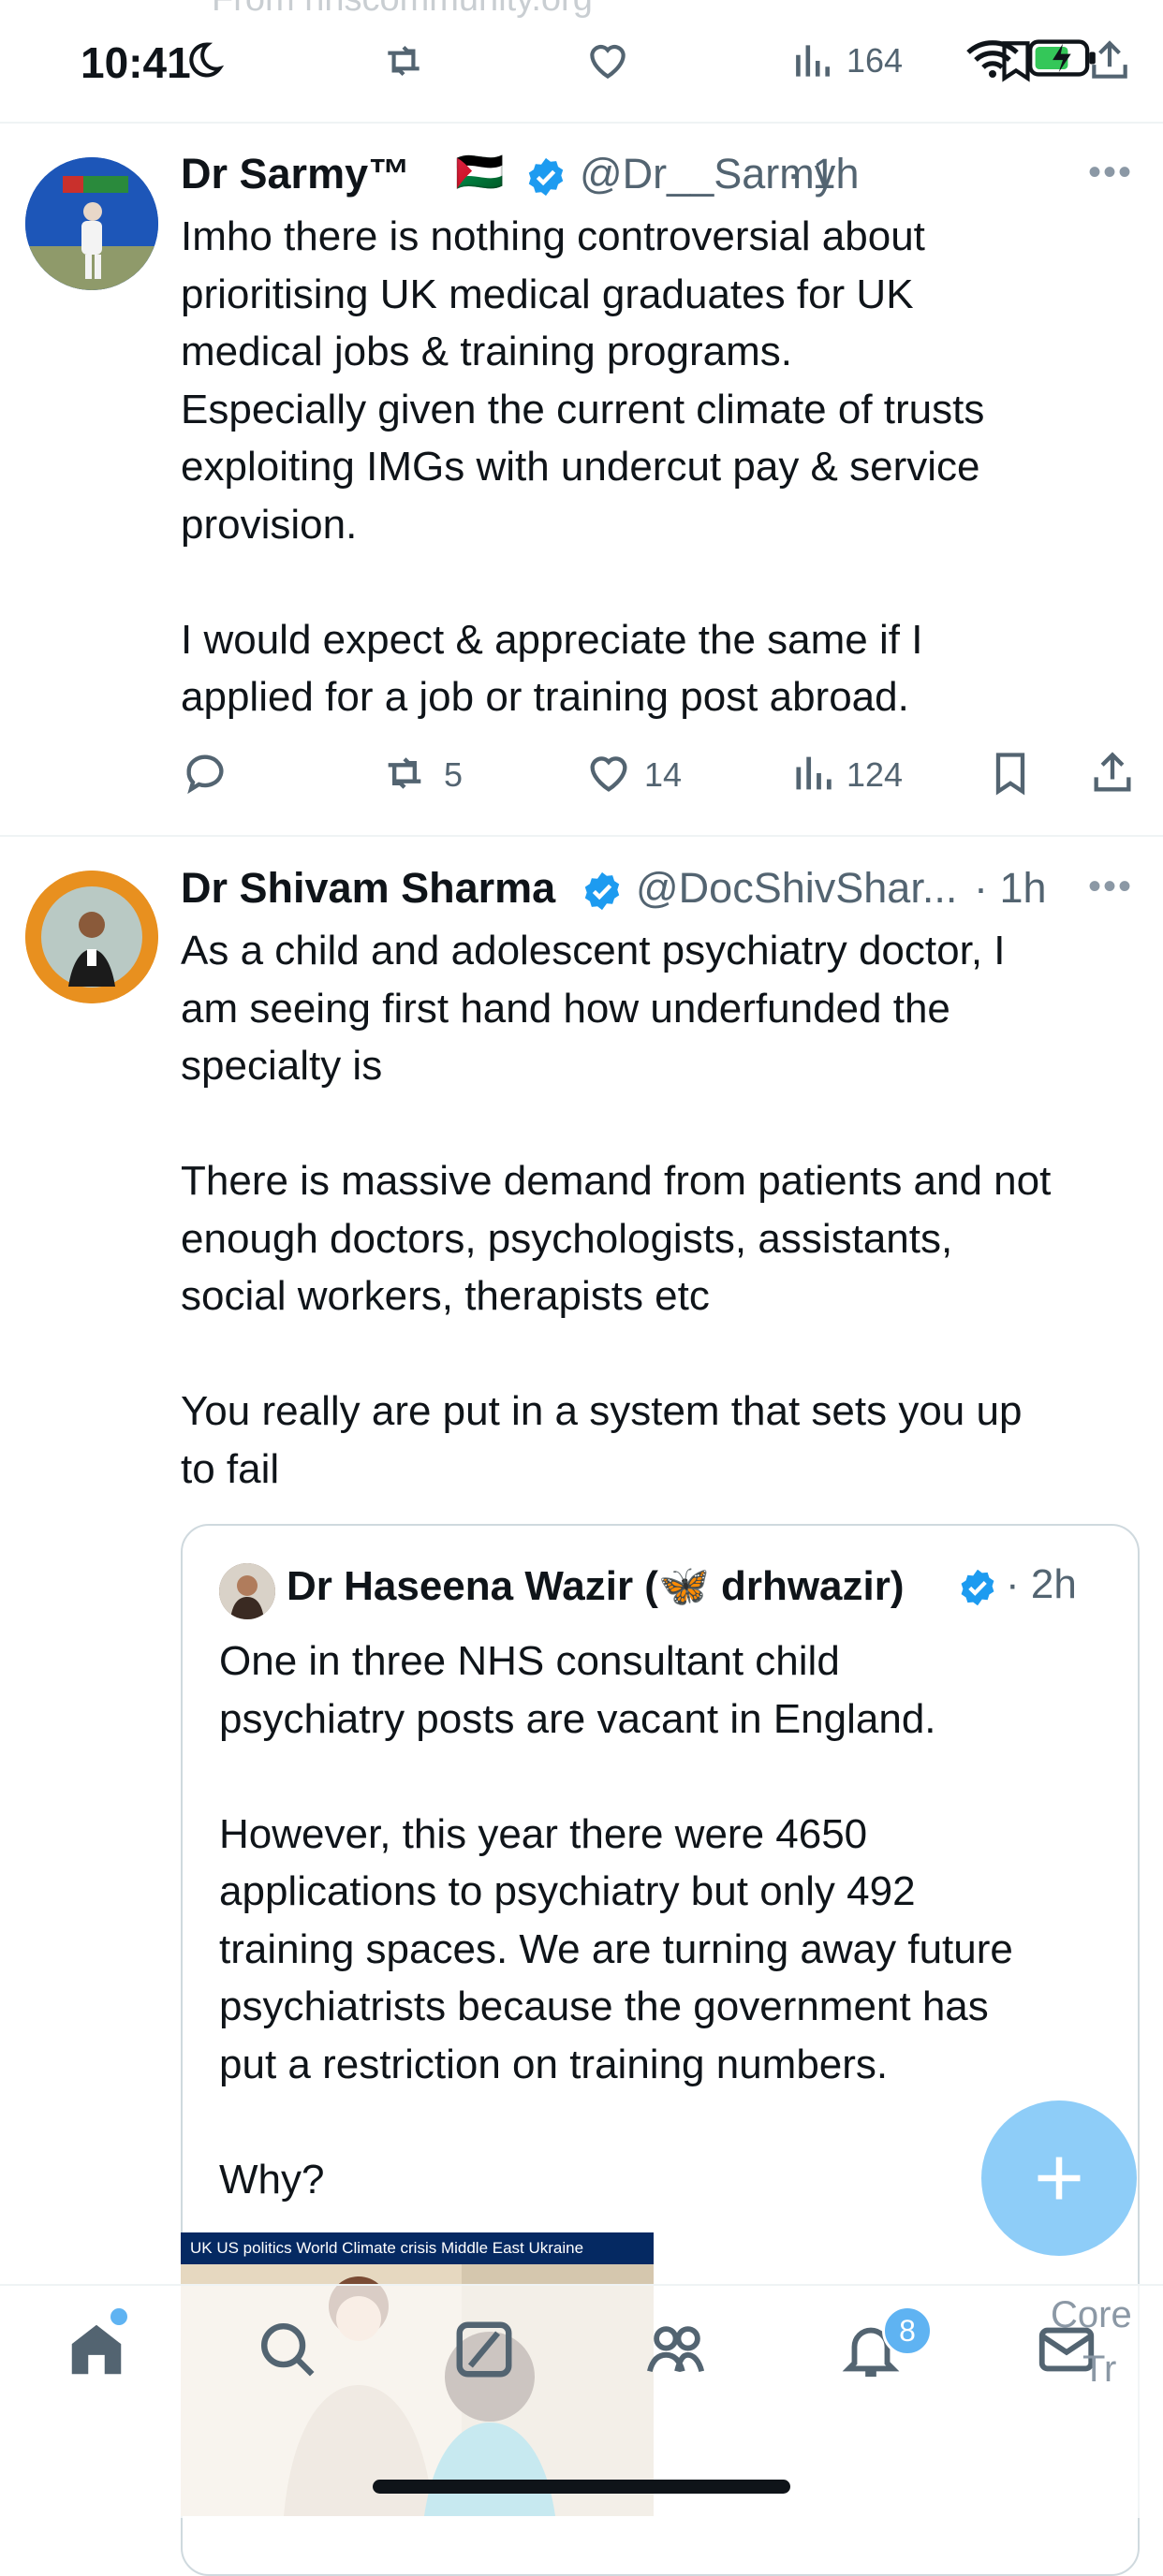  Describe the element at coordinates (119, 2316) in the screenshot. I see `home-unread-dot` at that location.